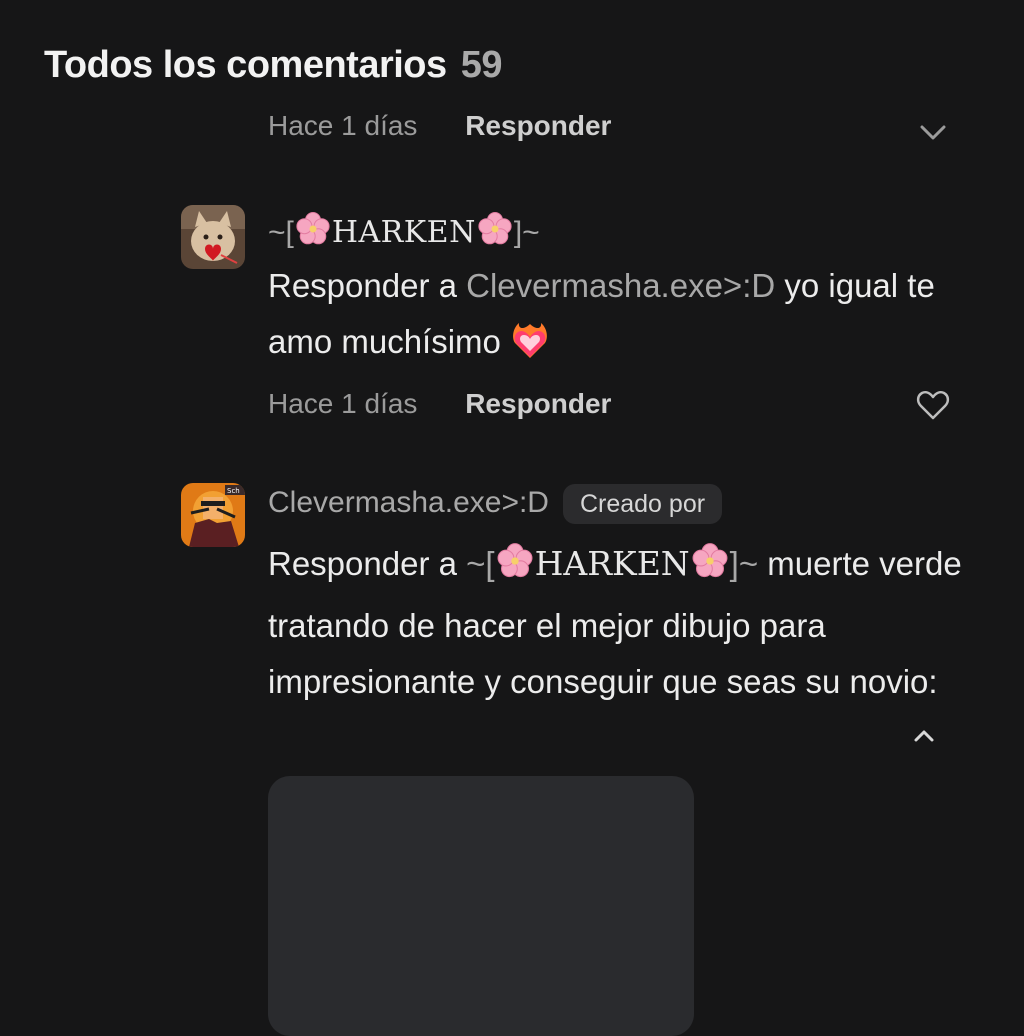  Describe the element at coordinates (404, 233) in the screenshot. I see `comment-username: ~[HARKEN]~` at that location.